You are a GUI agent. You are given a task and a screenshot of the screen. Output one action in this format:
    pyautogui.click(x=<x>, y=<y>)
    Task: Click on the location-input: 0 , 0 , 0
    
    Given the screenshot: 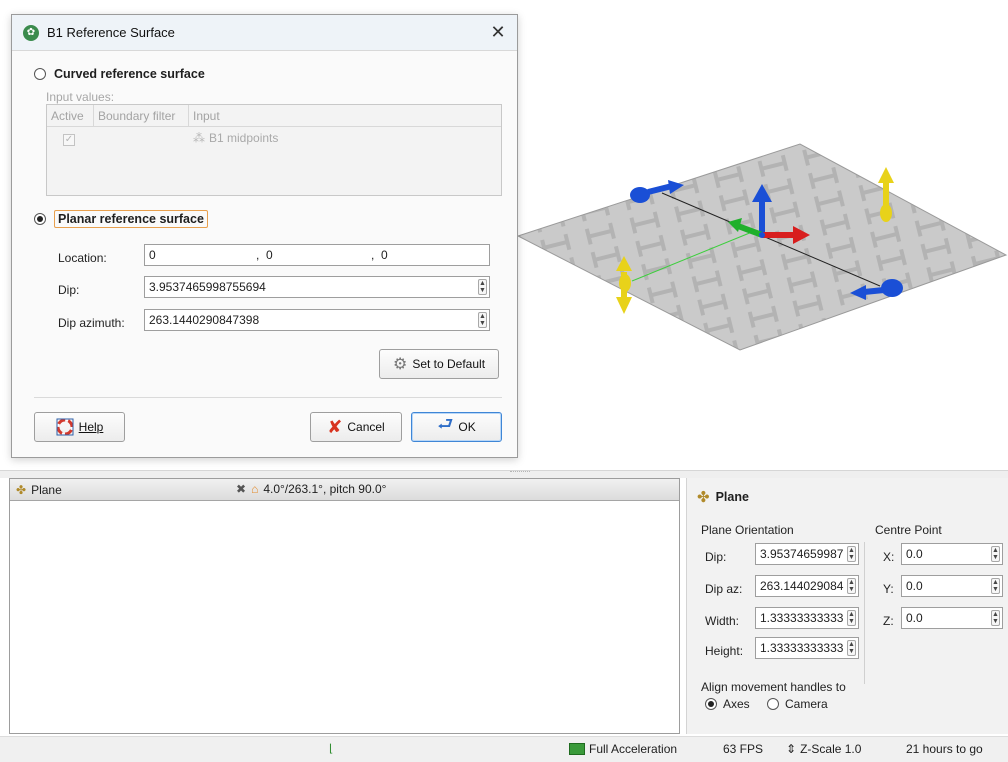 What is the action you would take?
    pyautogui.click(x=317, y=255)
    